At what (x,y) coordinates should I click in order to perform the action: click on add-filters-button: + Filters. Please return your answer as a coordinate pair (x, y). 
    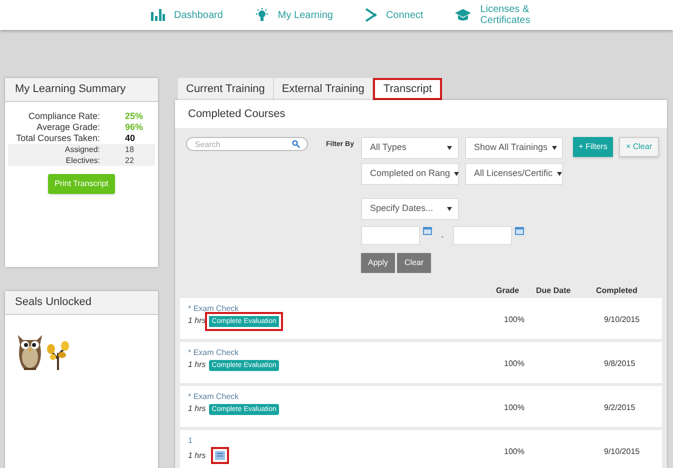
    Looking at the image, I should click on (593, 147).